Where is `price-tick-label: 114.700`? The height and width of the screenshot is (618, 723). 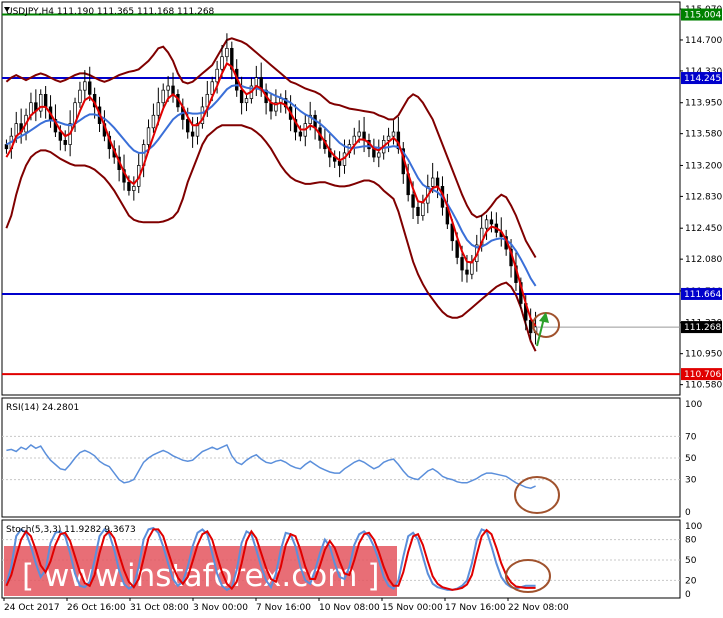 price-tick-label: 114.700 is located at coordinates (703, 41).